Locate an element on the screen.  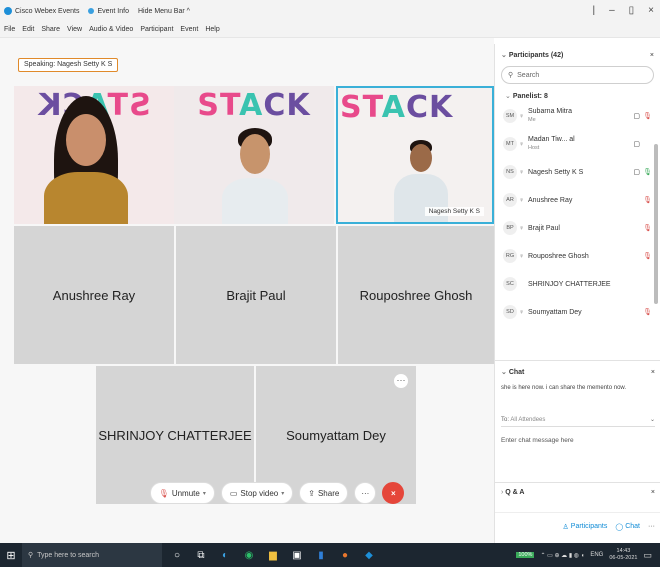
participant-name: Subarna Mitra is located at coordinates (550, 111).